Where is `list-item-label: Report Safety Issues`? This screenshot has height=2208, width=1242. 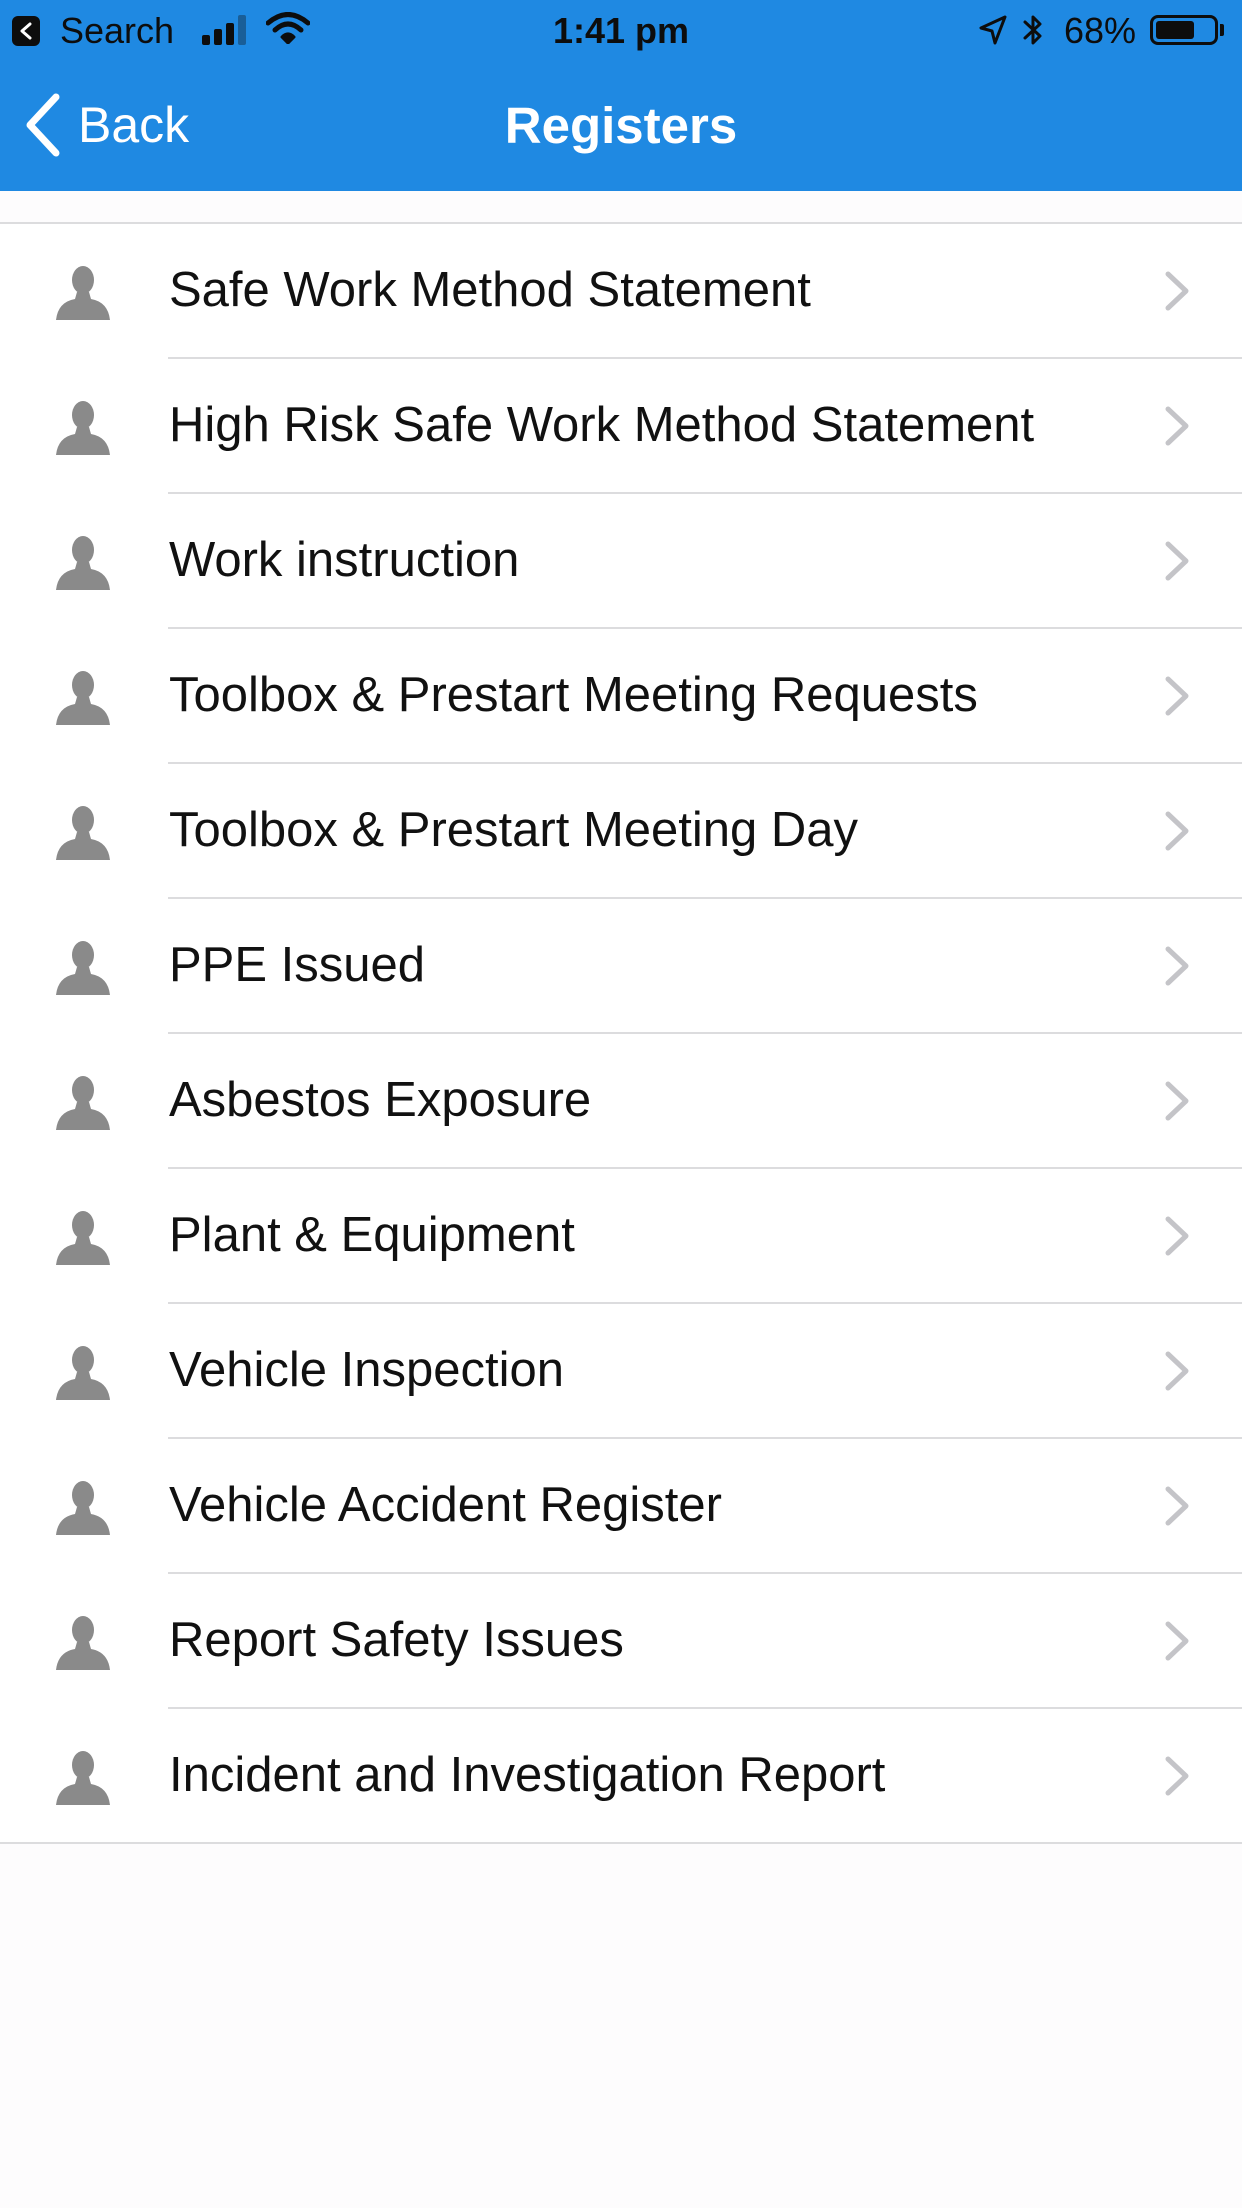
list-item-label: Report Safety Issues is located at coordinates (396, 1640).